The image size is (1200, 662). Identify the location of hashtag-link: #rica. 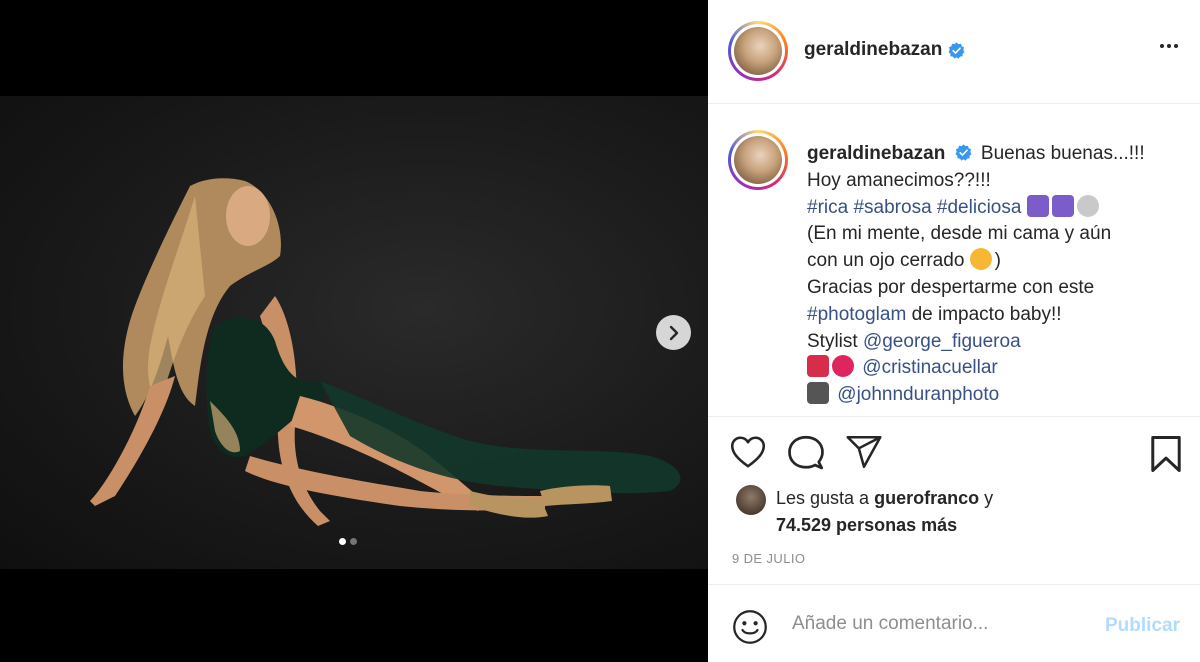
(827, 207).